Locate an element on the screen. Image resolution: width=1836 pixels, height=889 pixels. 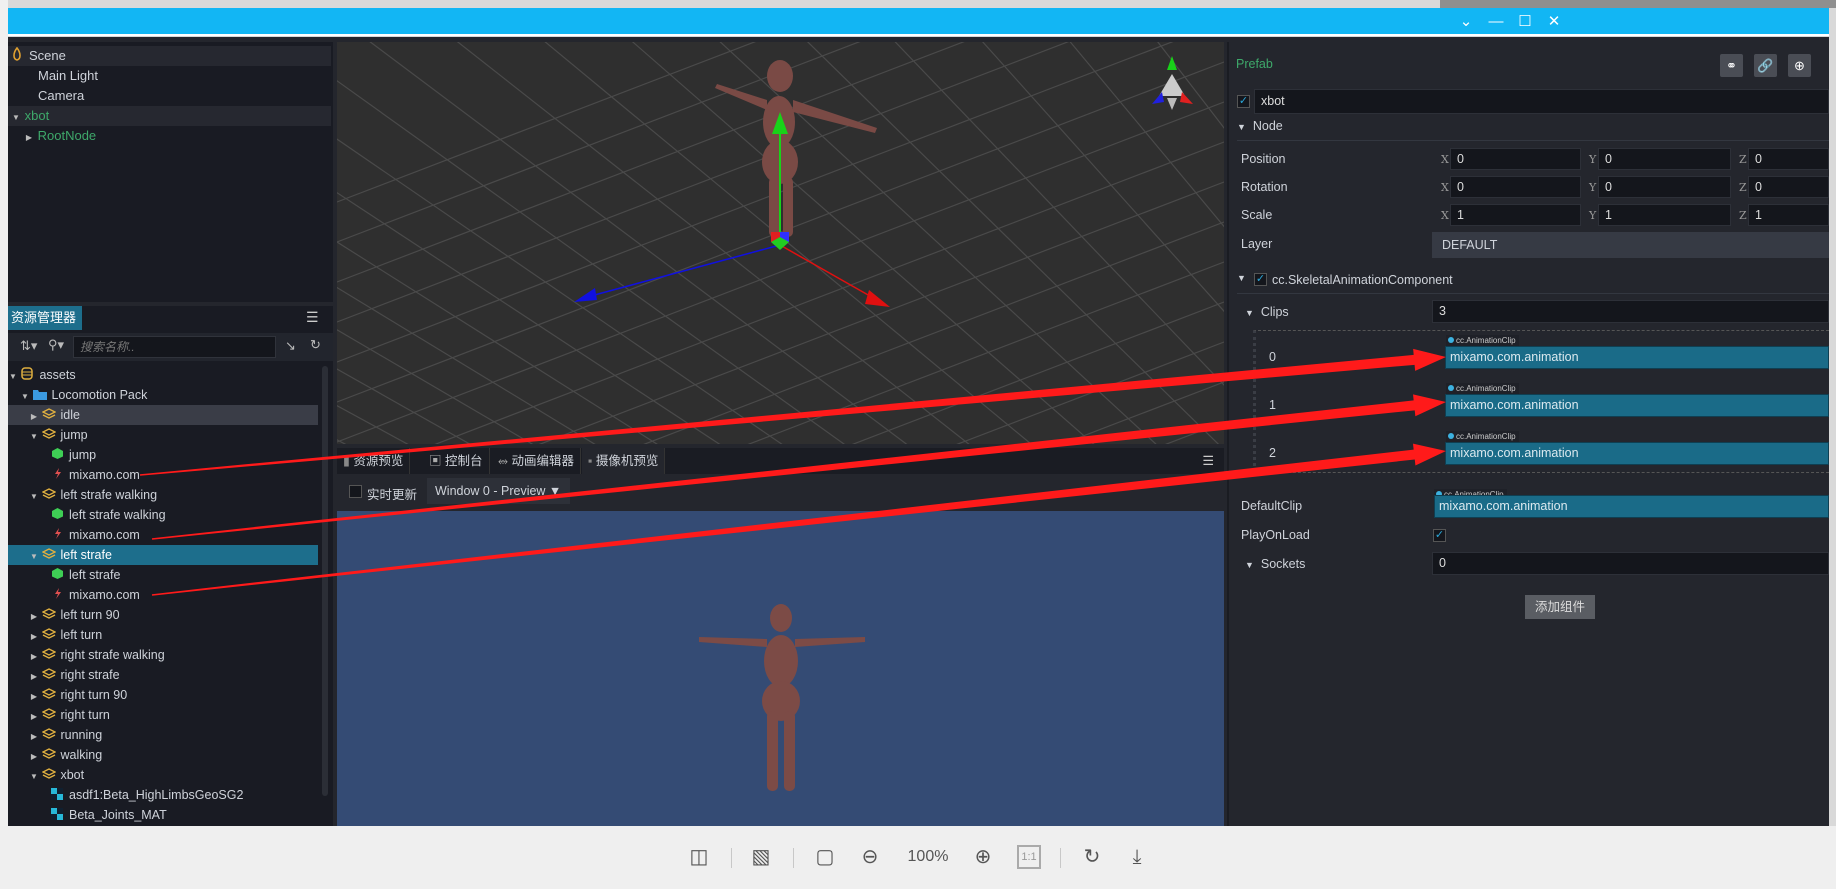
asset-item: ▶ idle is located at coordinates (163, 415).